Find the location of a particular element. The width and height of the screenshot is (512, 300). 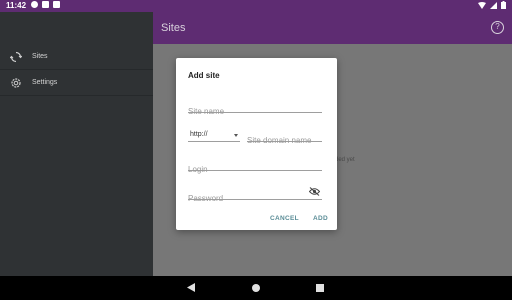

status-time: 11:42 is located at coordinates (16, 5).